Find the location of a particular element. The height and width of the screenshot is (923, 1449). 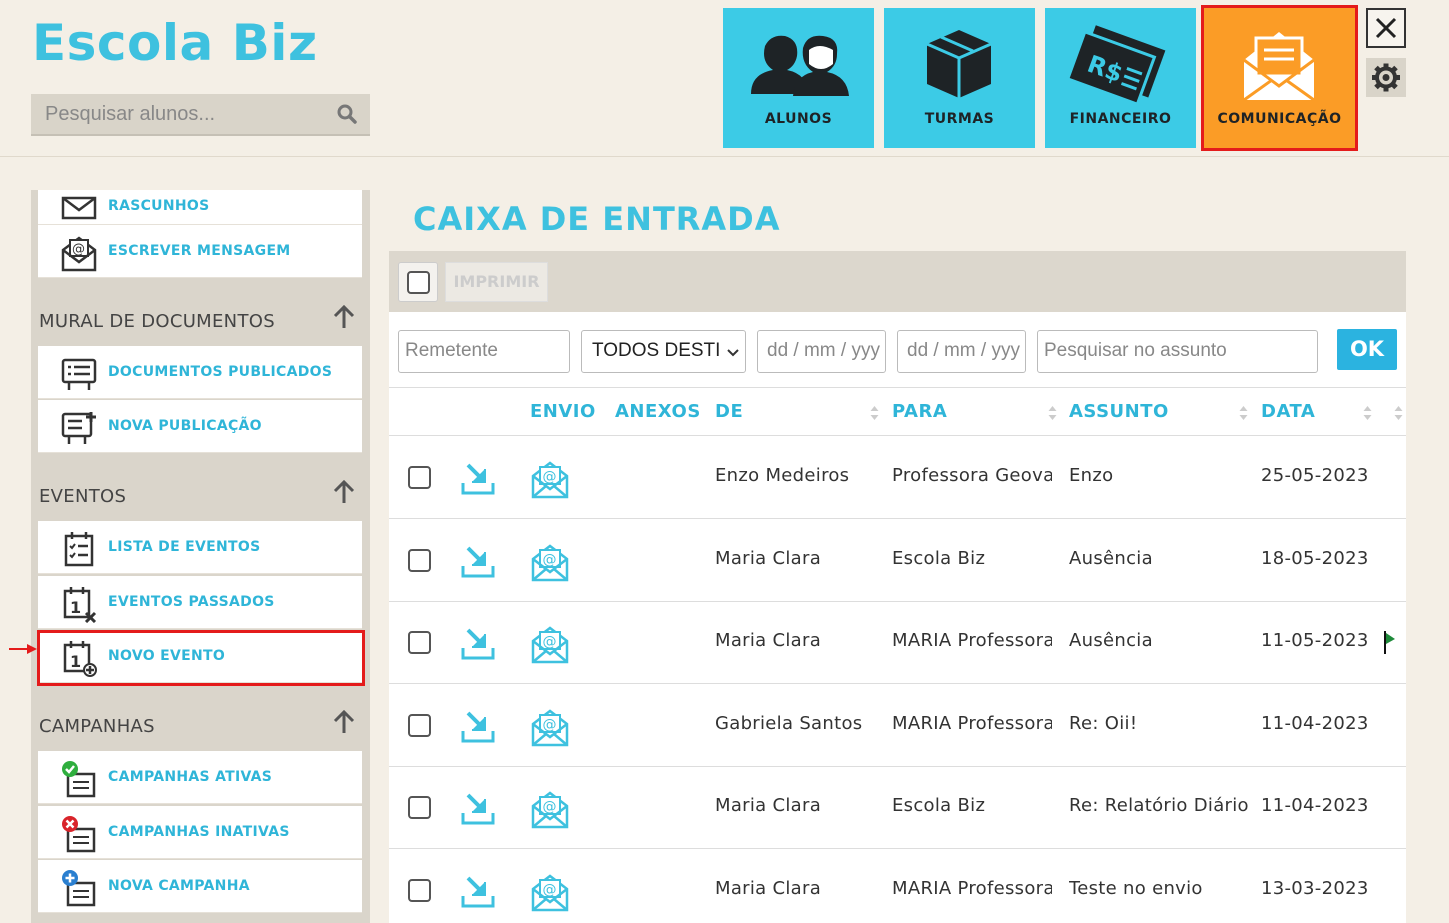

ok-button: OK is located at coordinates (1367, 349).